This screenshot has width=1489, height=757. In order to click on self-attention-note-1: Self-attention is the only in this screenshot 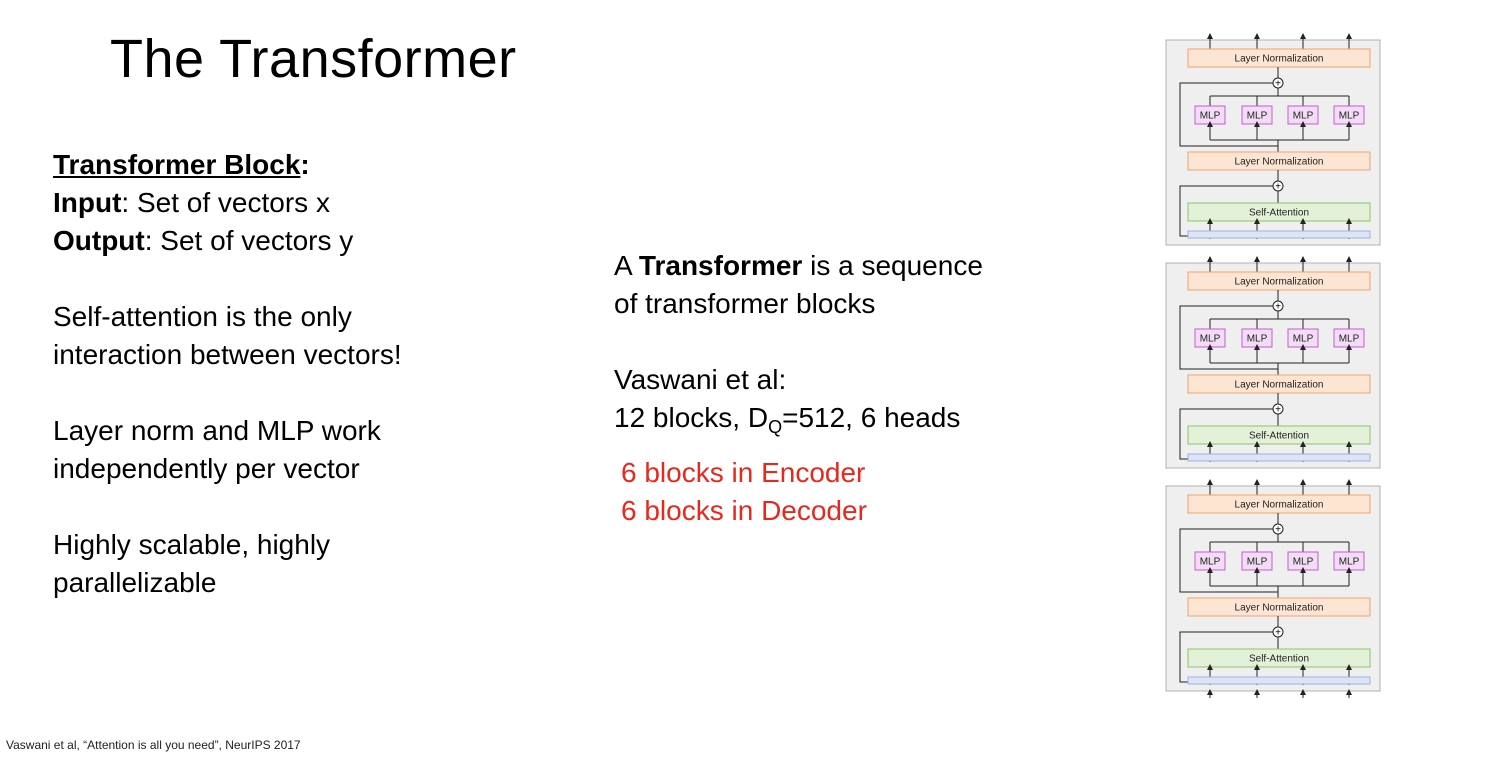, I will do `click(202, 316)`.